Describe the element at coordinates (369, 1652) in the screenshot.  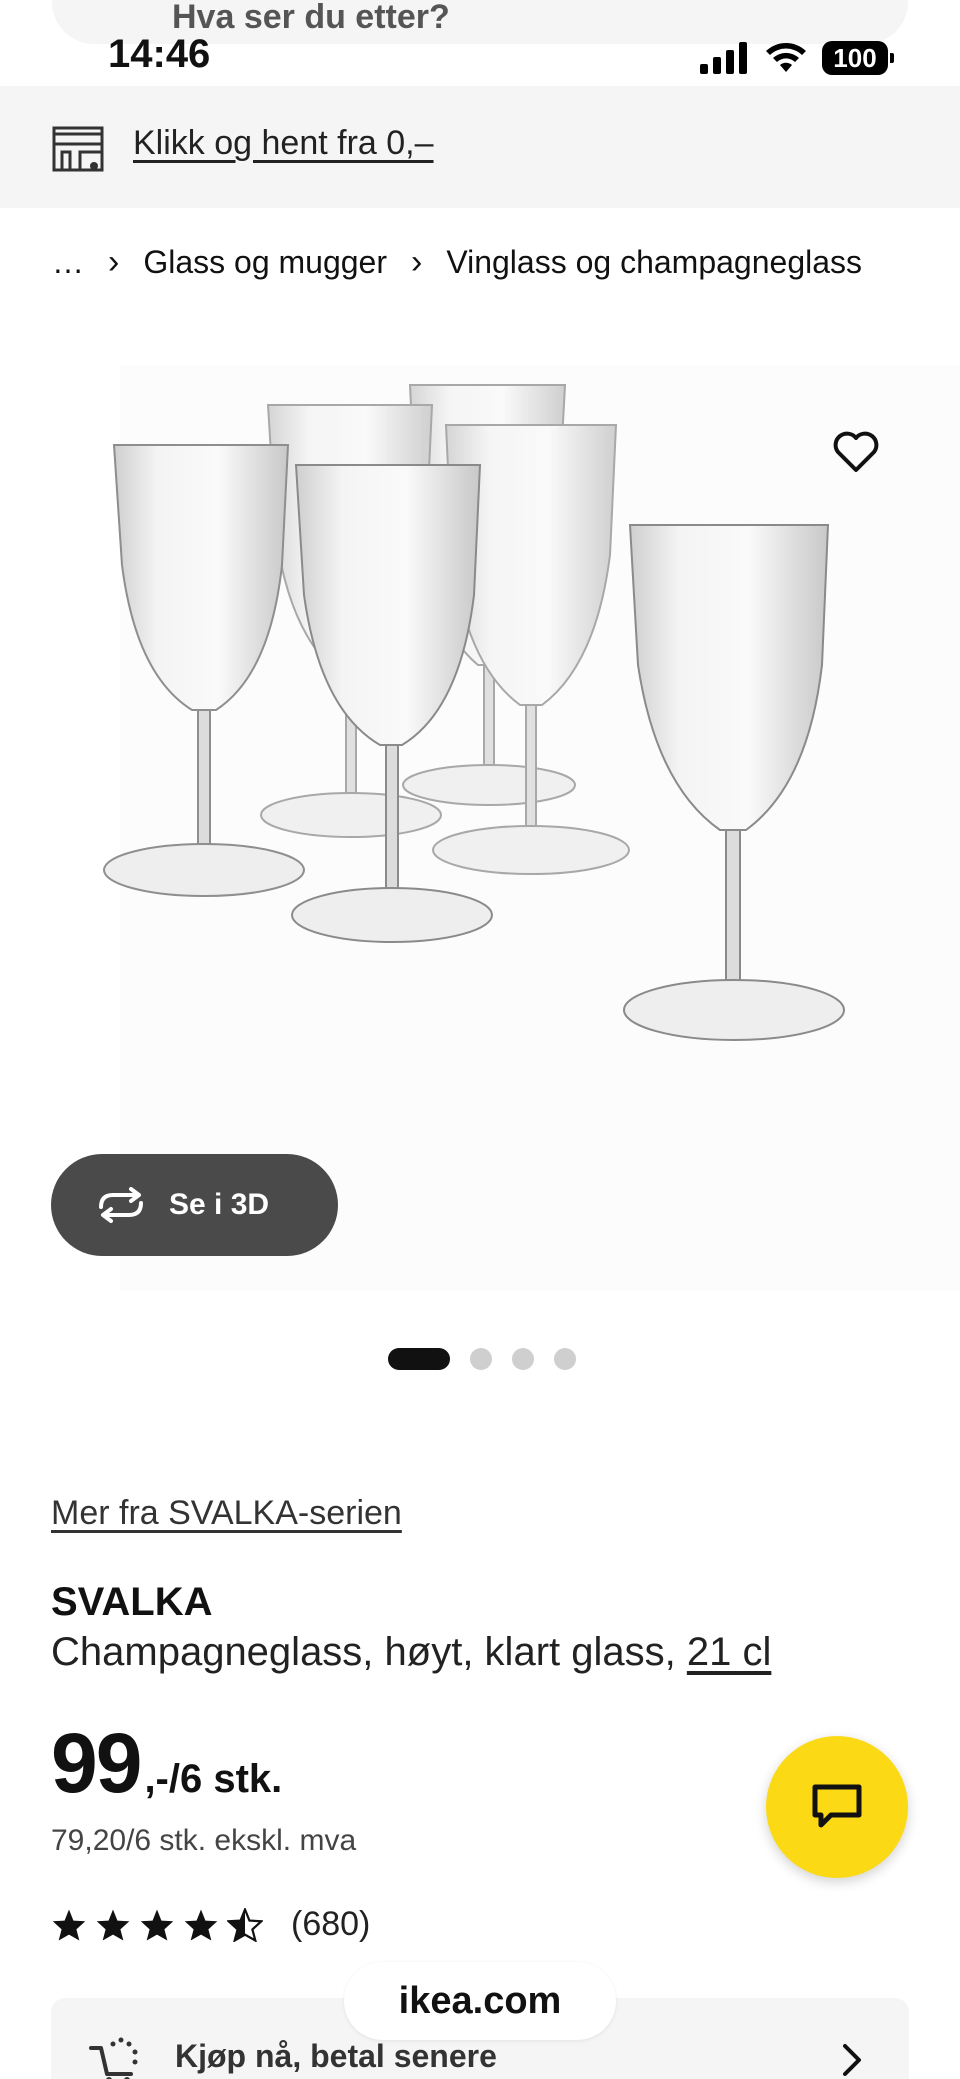
I see `product-description-text: Champagneglass, høyt, klart glass,` at that location.